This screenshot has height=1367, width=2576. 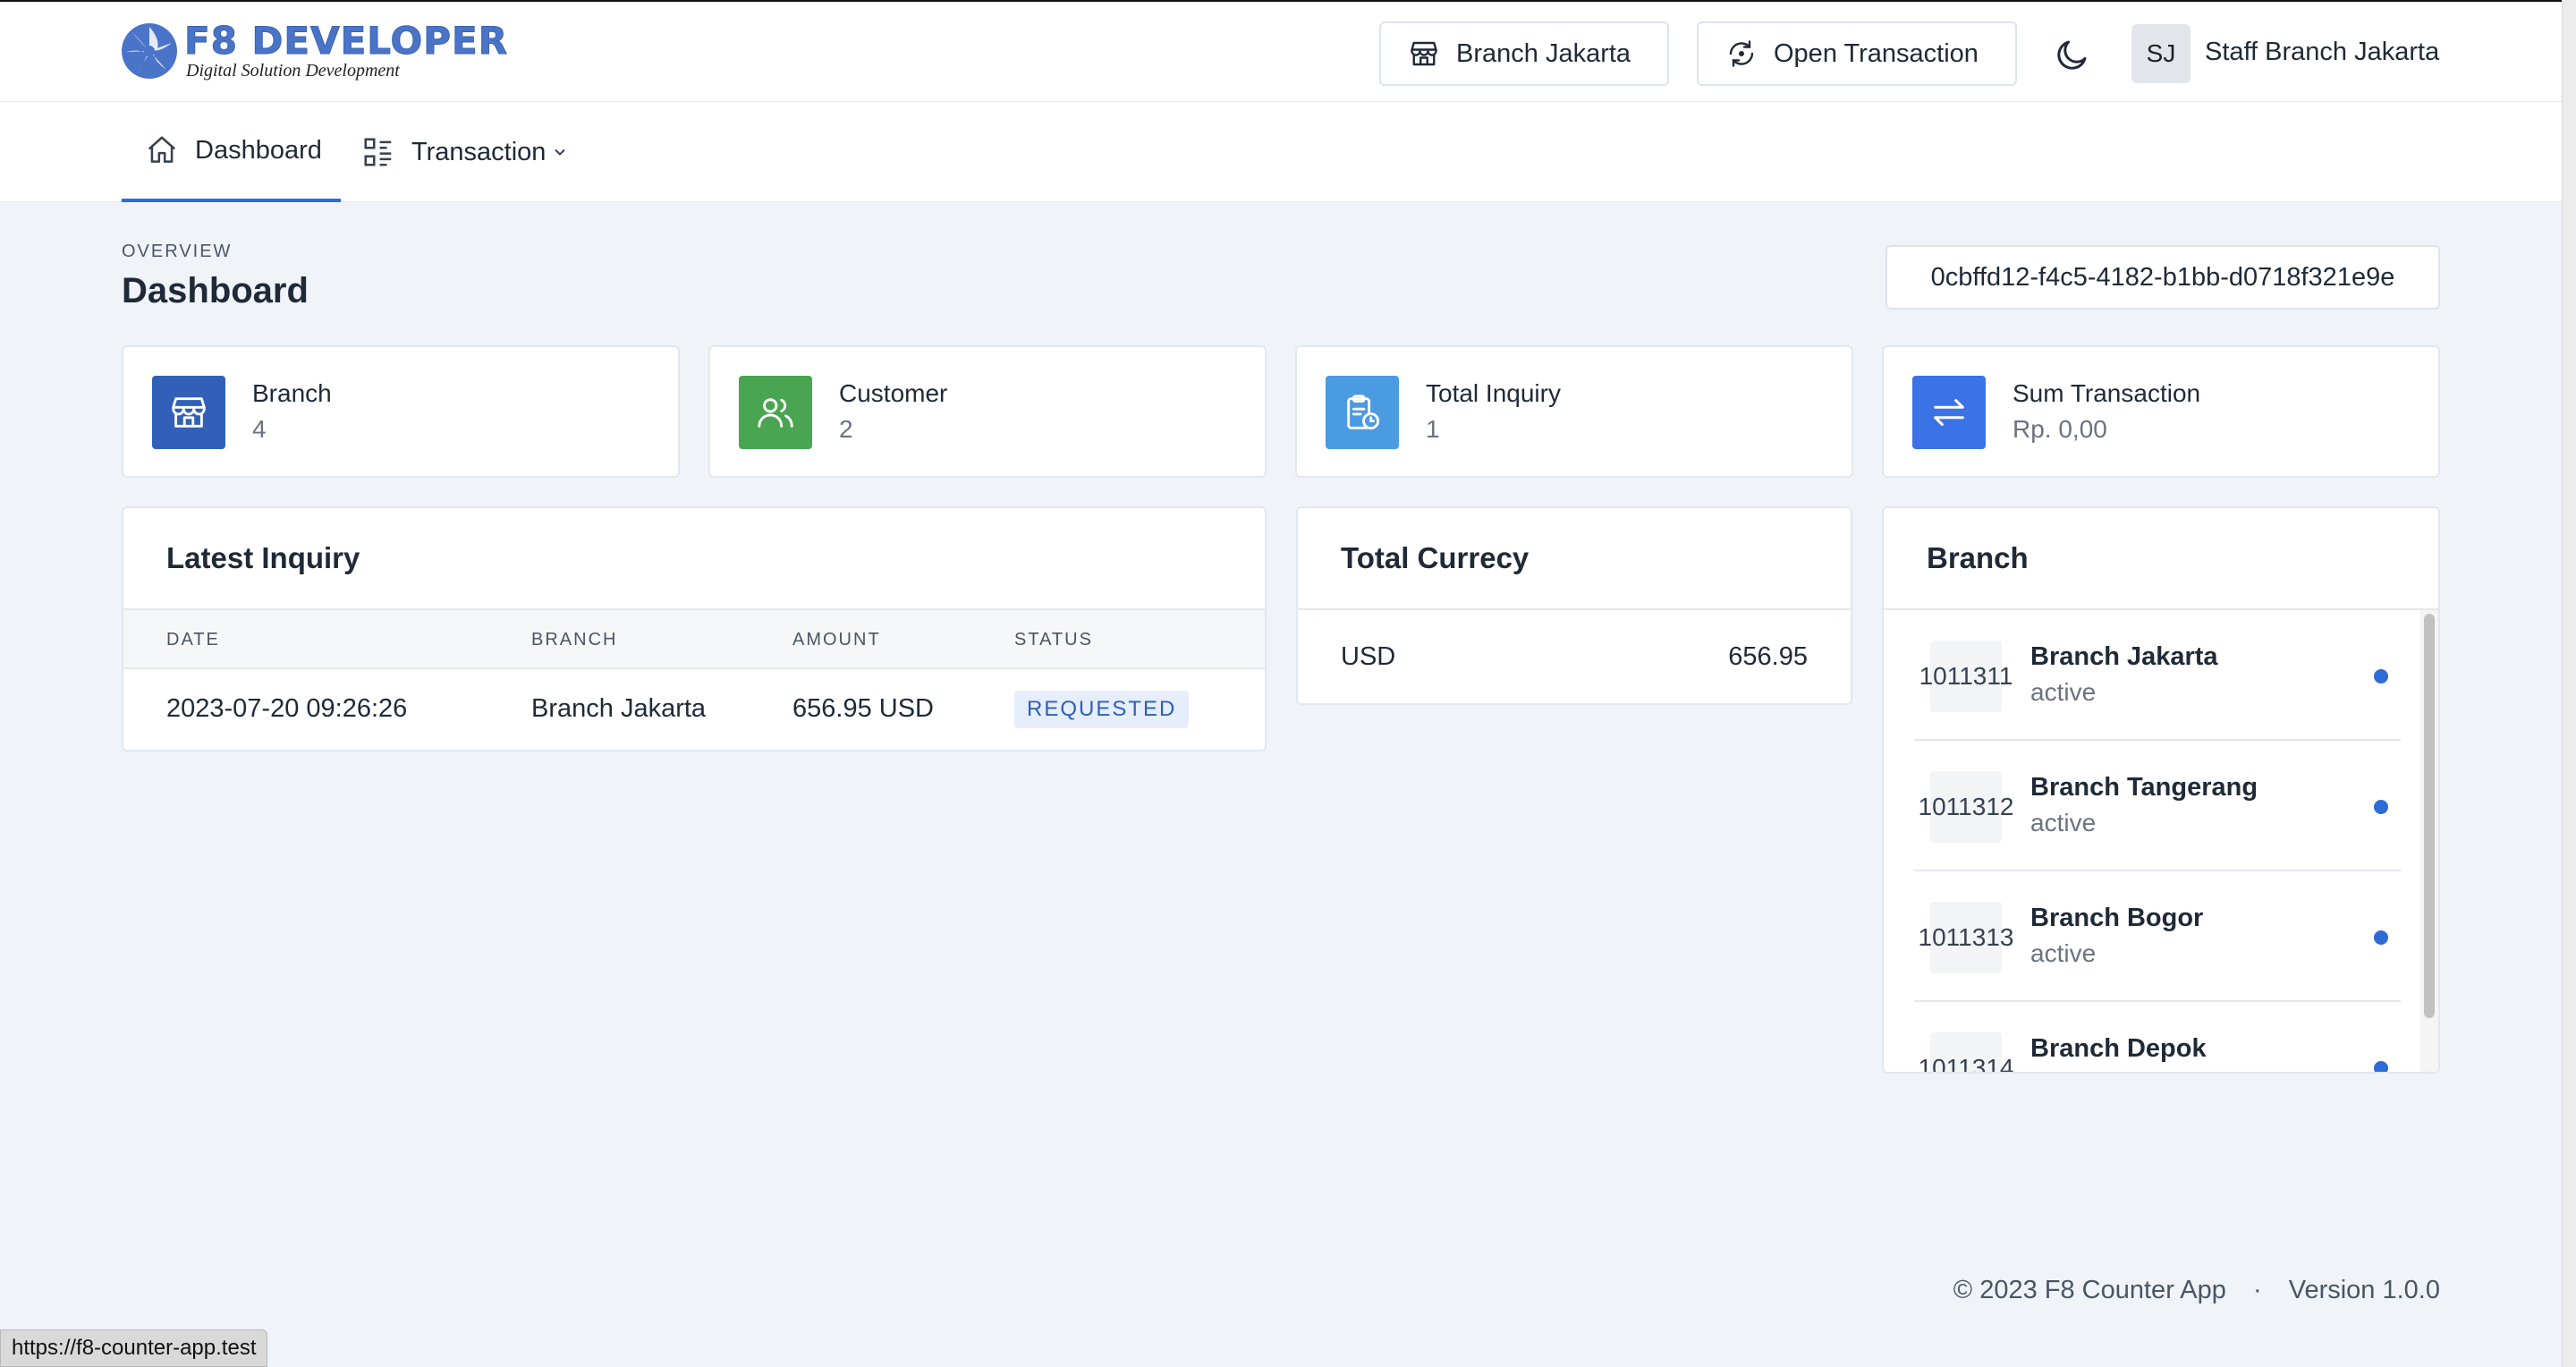 What do you see at coordinates (1966, 1052) in the screenshot?
I see `branch-code: 1011314` at bounding box center [1966, 1052].